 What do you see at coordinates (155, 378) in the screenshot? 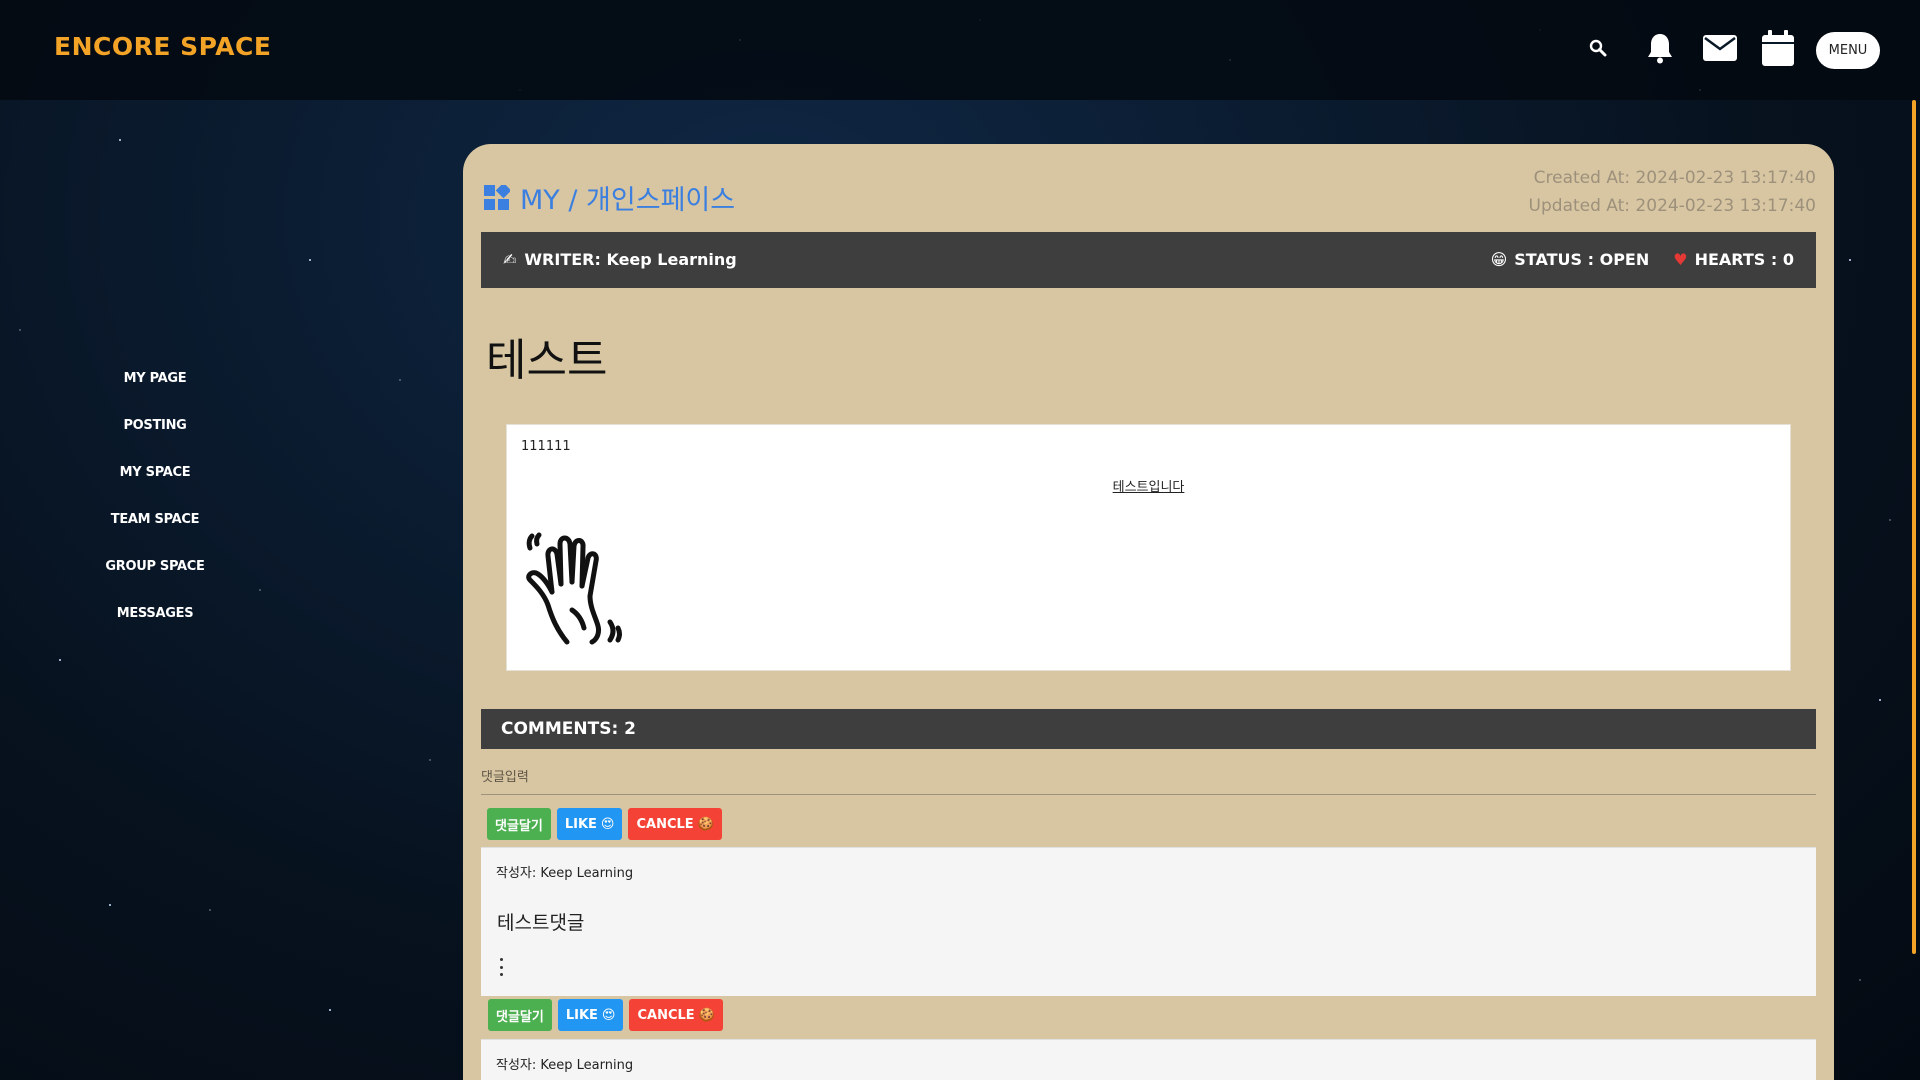
I see `sidebar-item-my-page: MY PAGE` at bounding box center [155, 378].